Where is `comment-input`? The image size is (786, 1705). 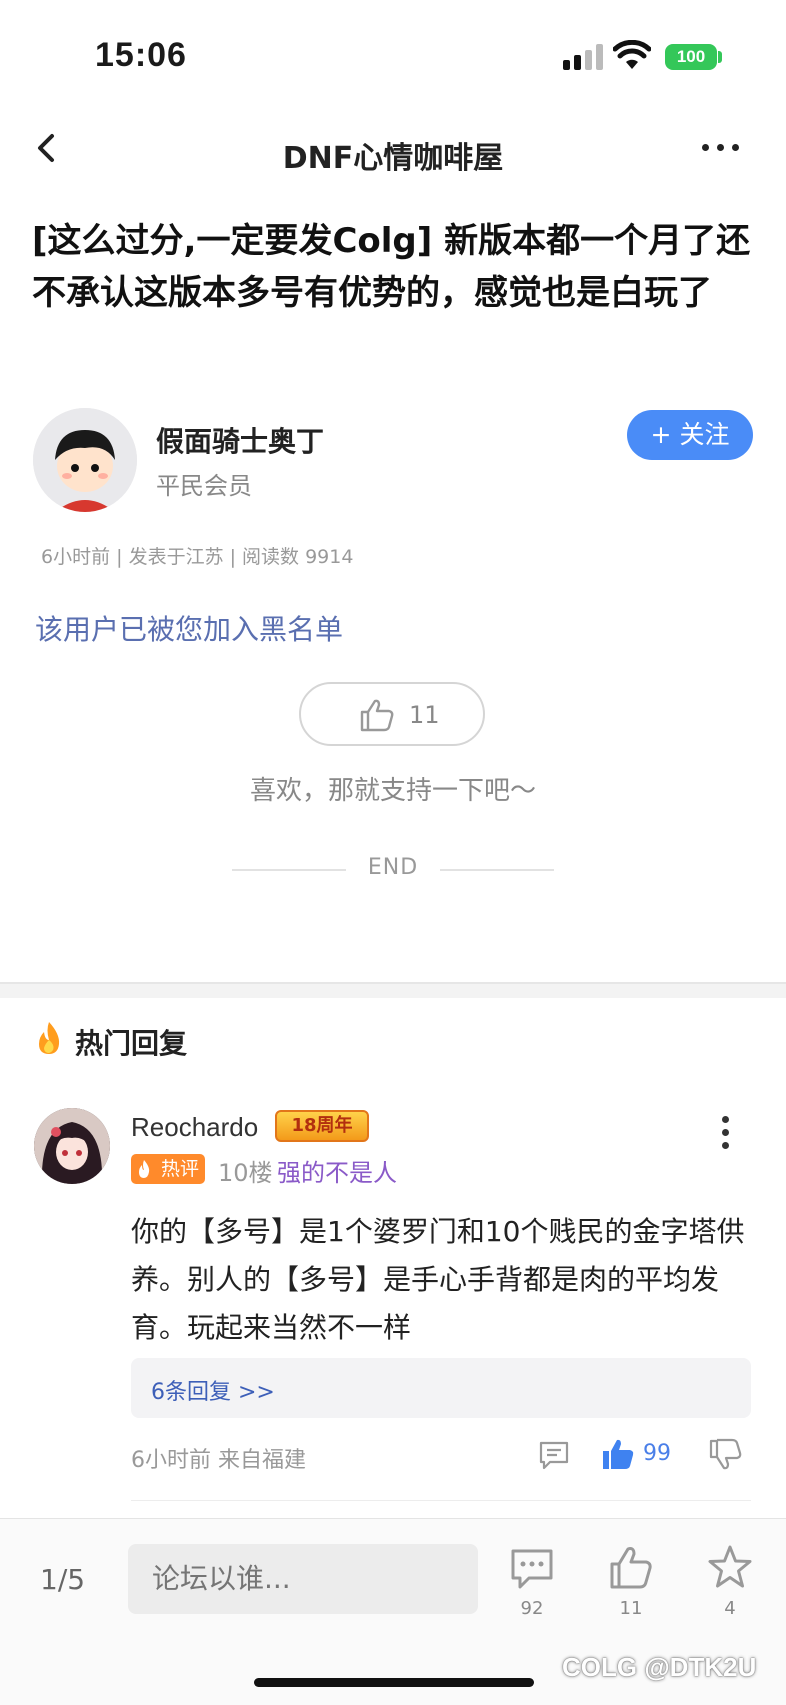
comment-input is located at coordinates (303, 1579).